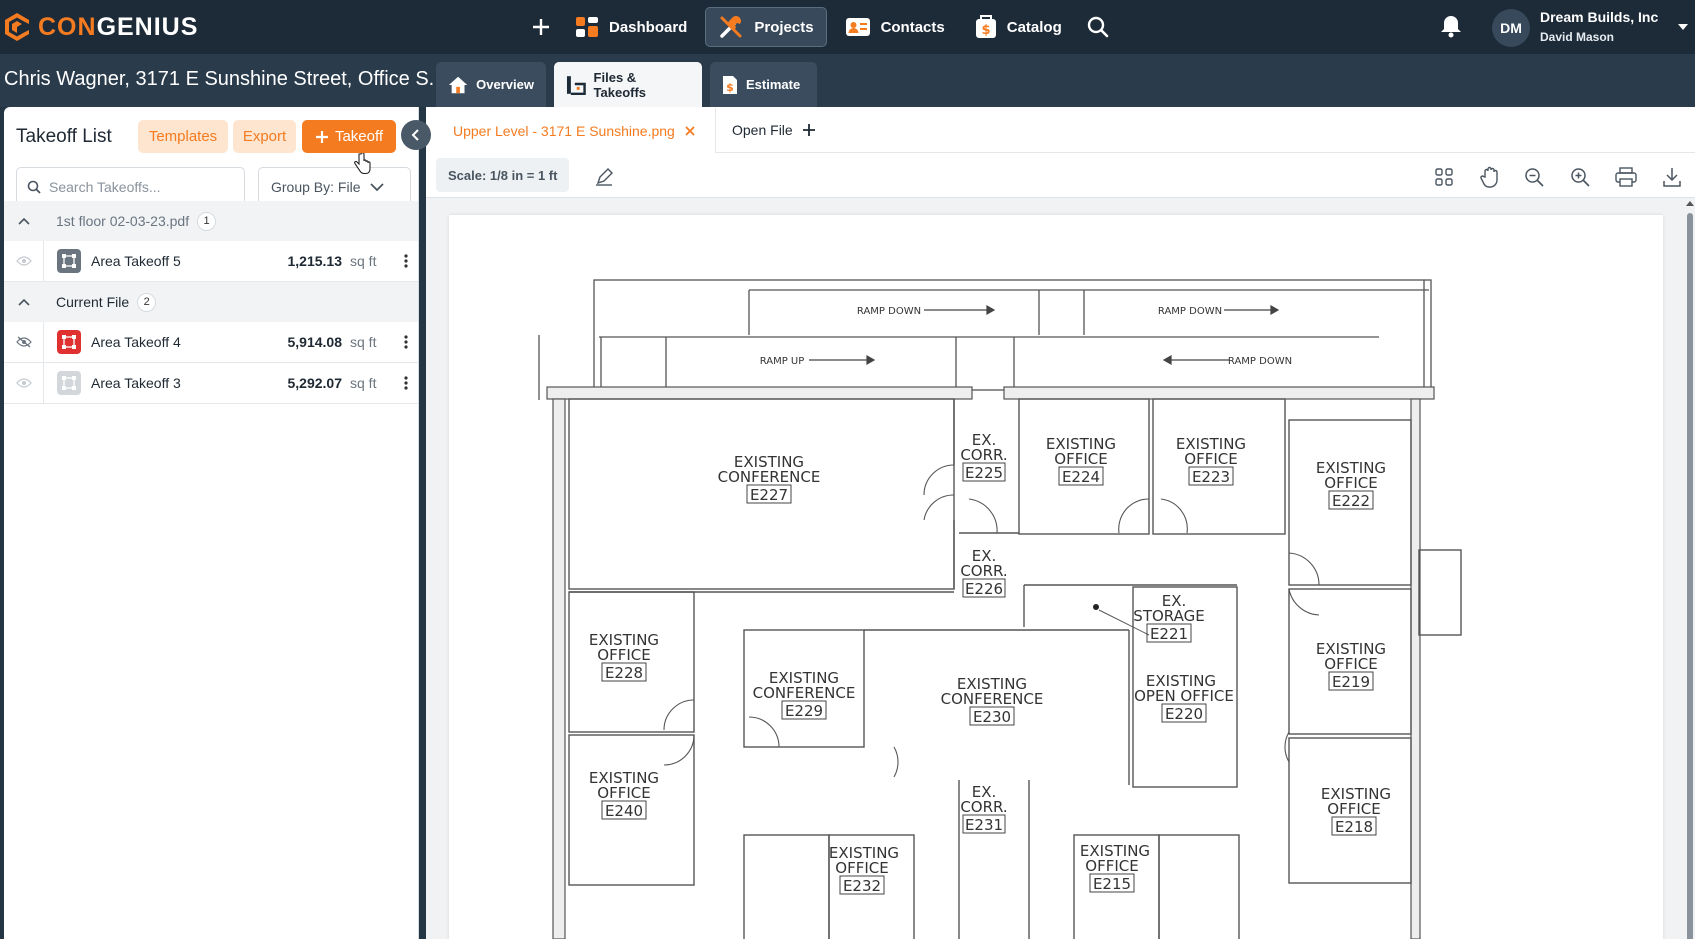 The image size is (1695, 939). What do you see at coordinates (503, 175) in the screenshot?
I see `scale-indicator: Scale: 1/8 in = 1 ft` at bounding box center [503, 175].